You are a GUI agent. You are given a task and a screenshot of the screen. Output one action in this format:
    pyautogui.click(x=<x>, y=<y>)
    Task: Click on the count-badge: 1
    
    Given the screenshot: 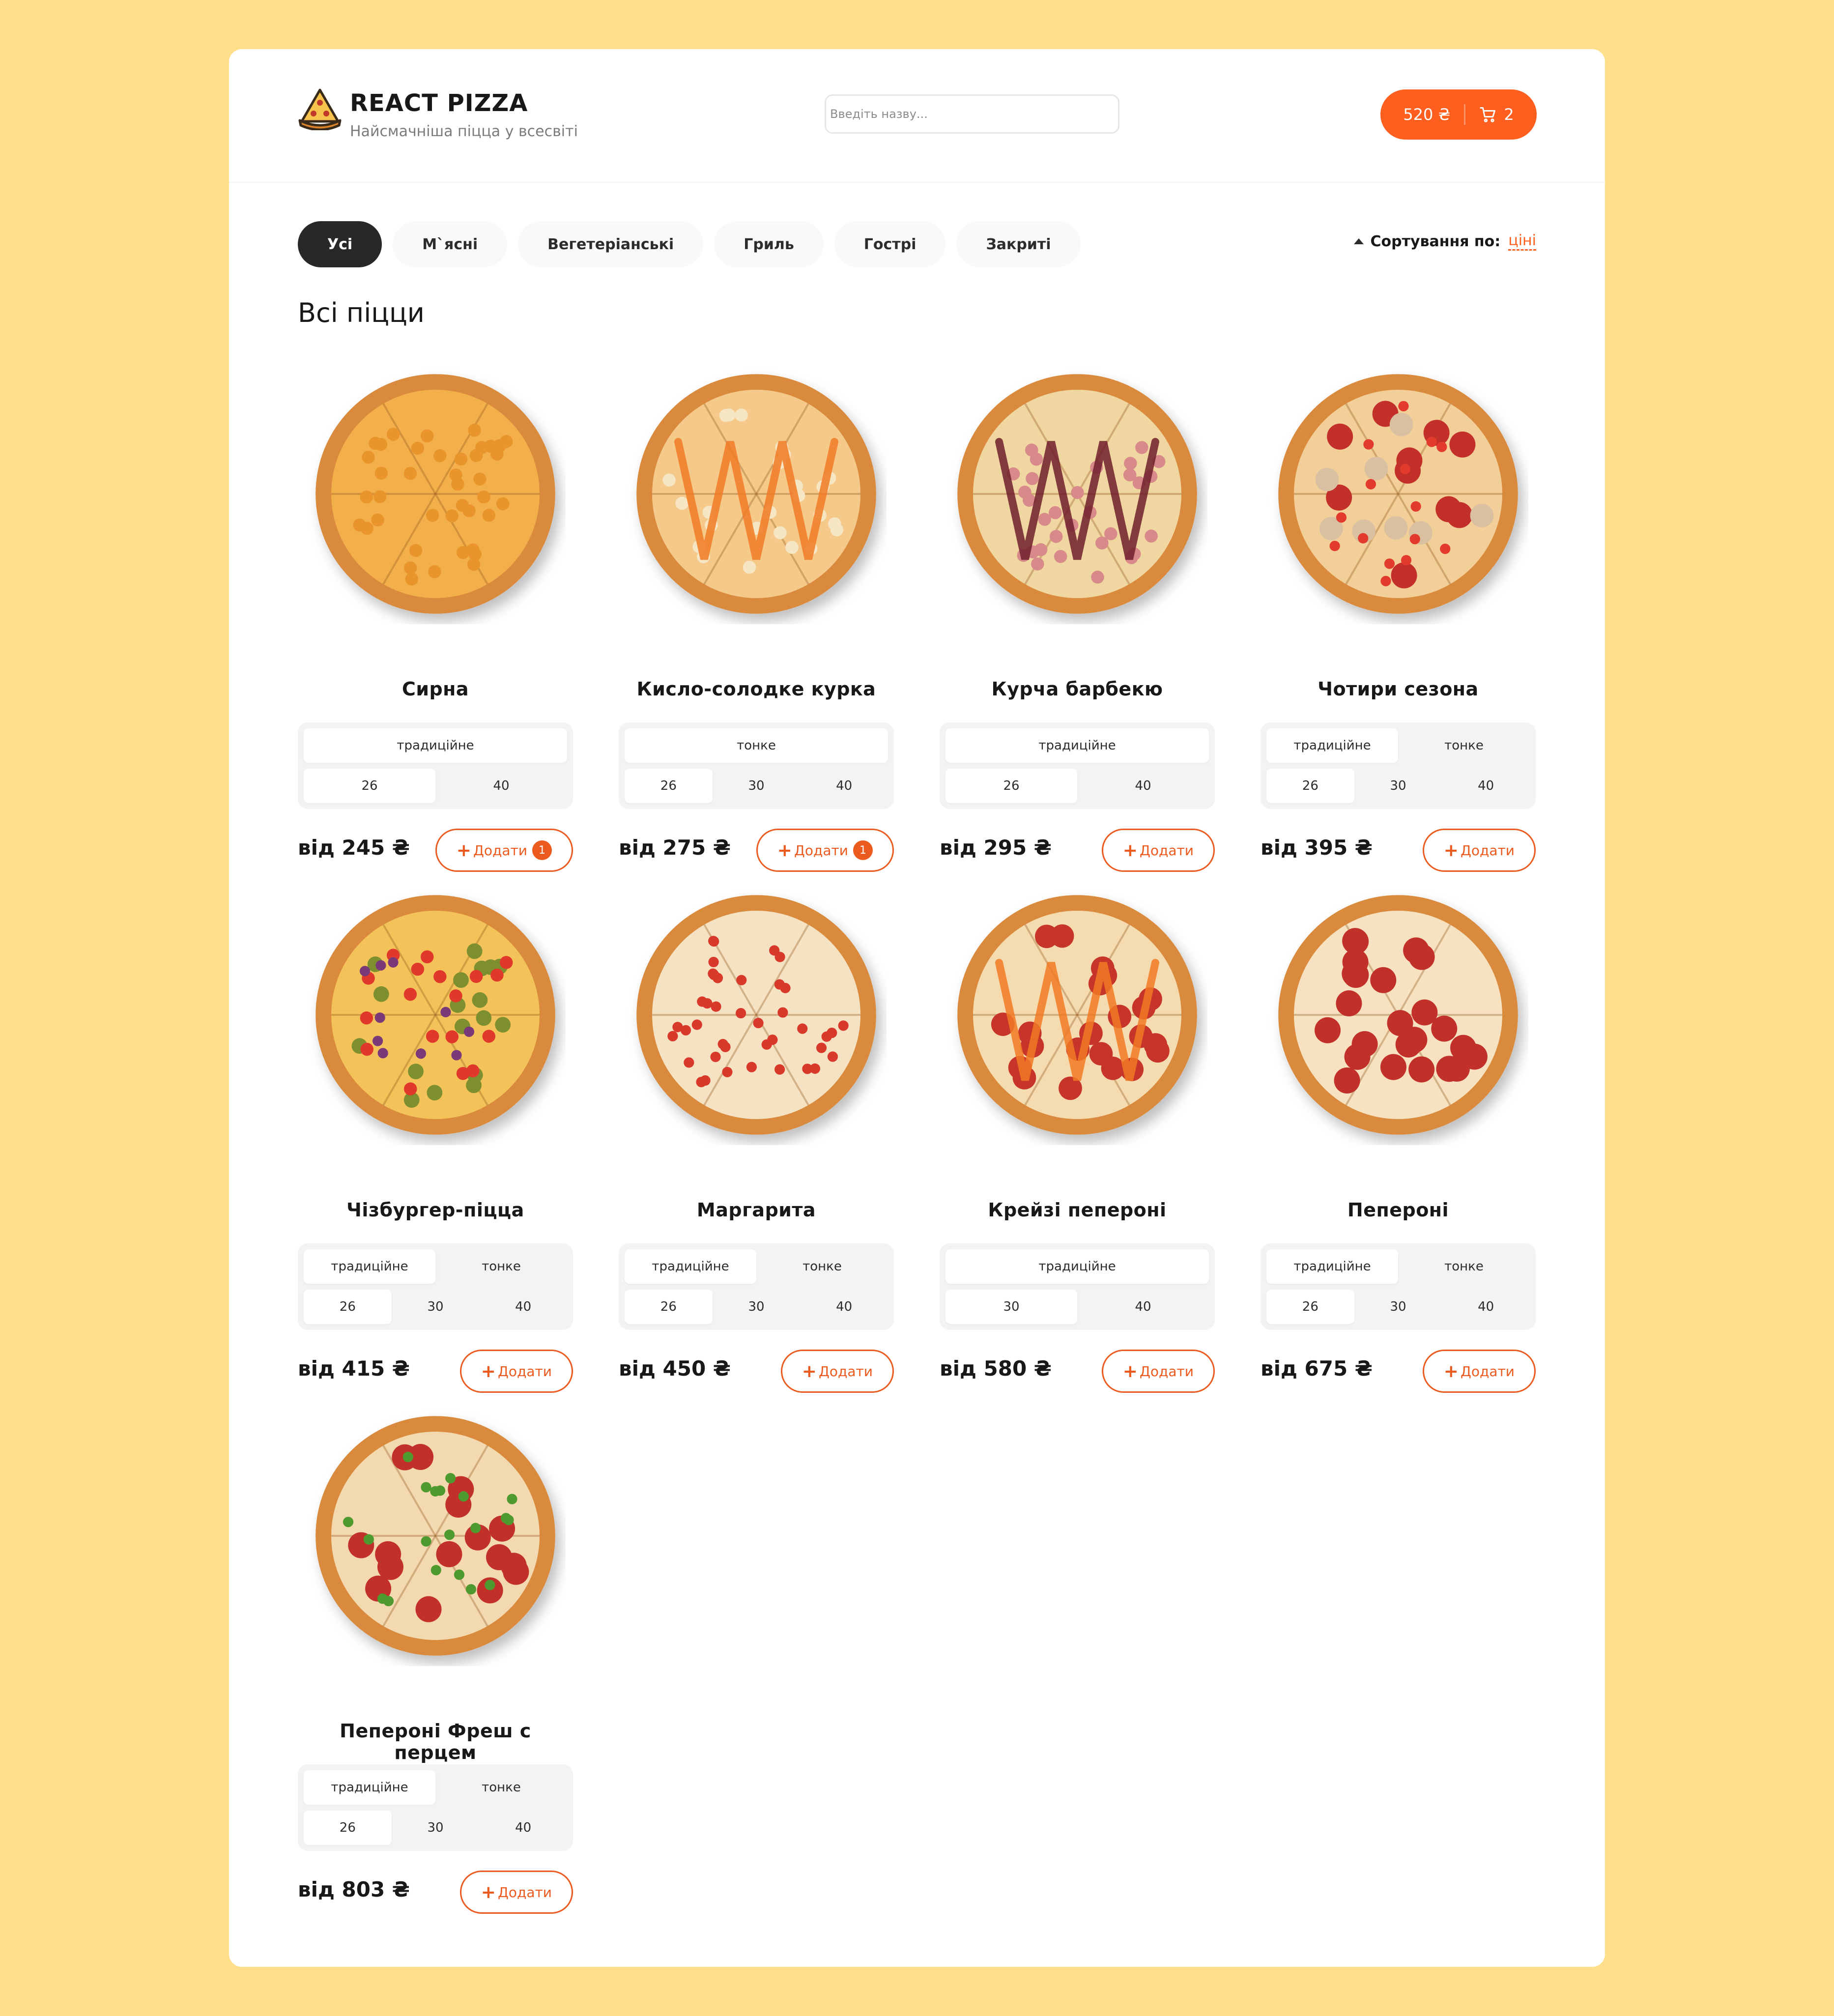 What is the action you would take?
    pyautogui.click(x=542, y=850)
    